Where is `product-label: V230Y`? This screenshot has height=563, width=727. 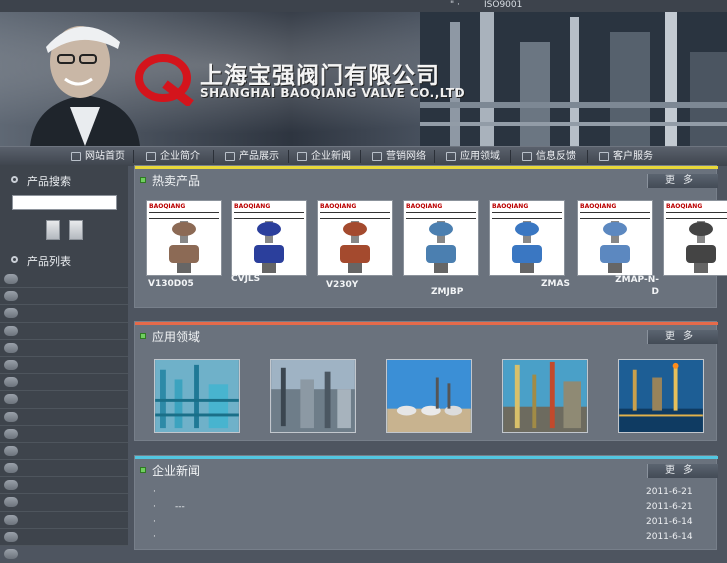 product-label: V230Y is located at coordinates (342, 285).